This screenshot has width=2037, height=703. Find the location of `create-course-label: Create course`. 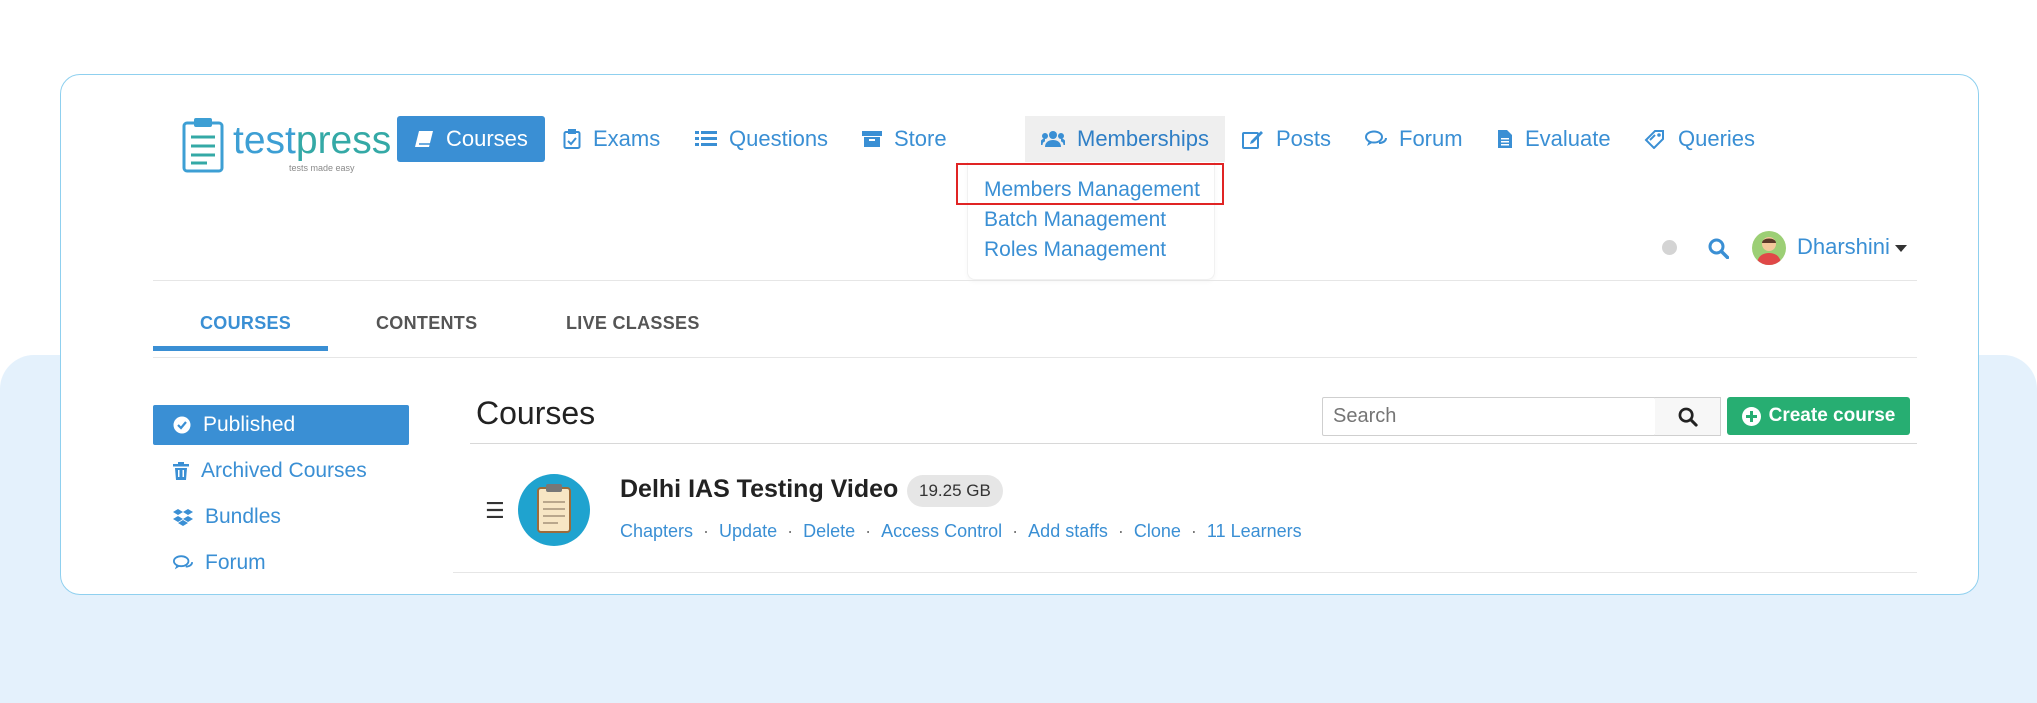

create-course-label: Create course is located at coordinates (1832, 415).